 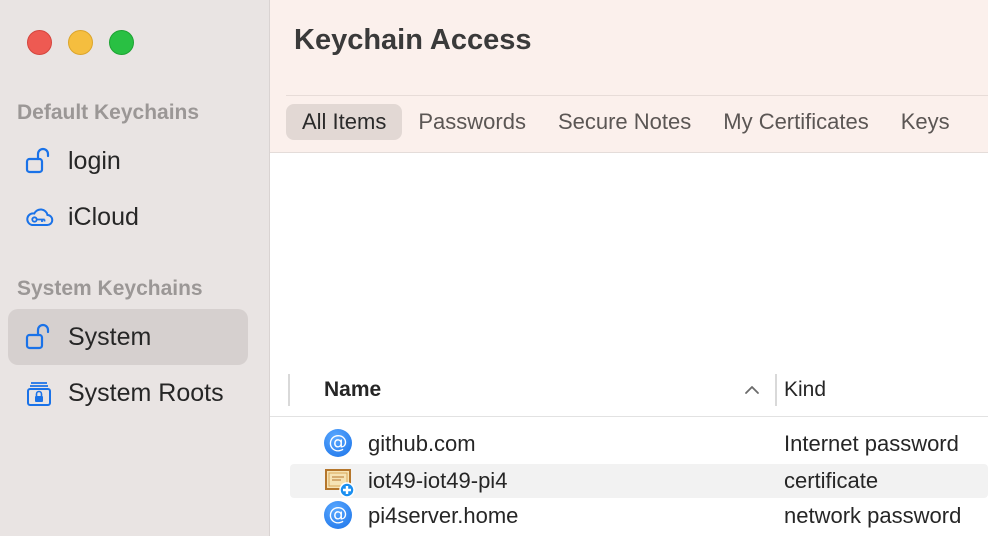 I want to click on tab-all-items: All Items, so click(x=344, y=122).